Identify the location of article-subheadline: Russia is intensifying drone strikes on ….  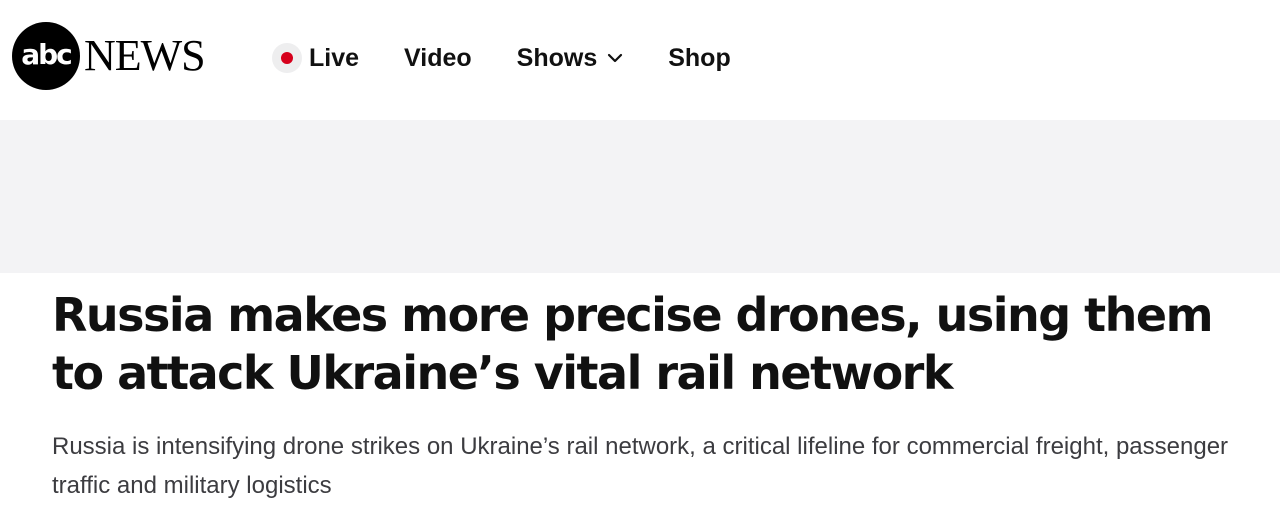
(640, 466).